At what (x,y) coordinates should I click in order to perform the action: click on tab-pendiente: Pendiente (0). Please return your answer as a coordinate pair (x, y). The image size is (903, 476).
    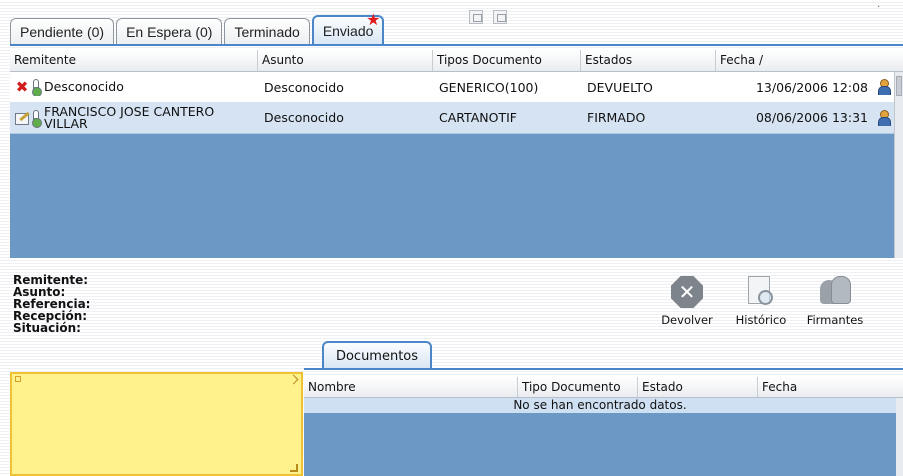
    Looking at the image, I should click on (62, 31).